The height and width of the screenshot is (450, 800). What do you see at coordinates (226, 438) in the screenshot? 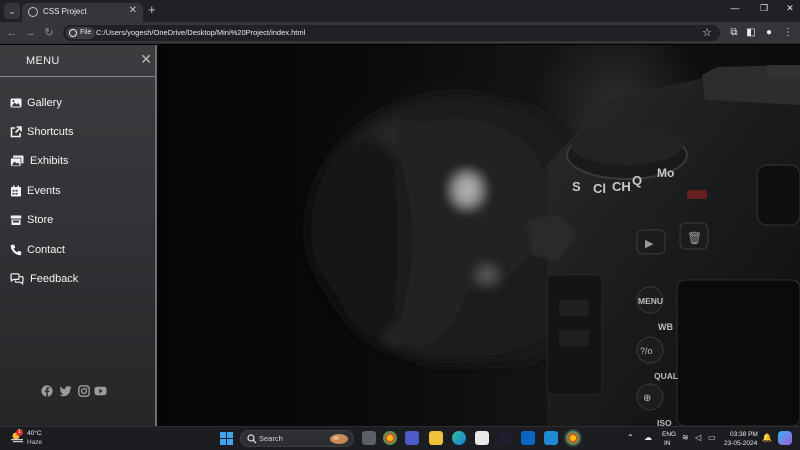
I see `windows-start-icon` at bounding box center [226, 438].